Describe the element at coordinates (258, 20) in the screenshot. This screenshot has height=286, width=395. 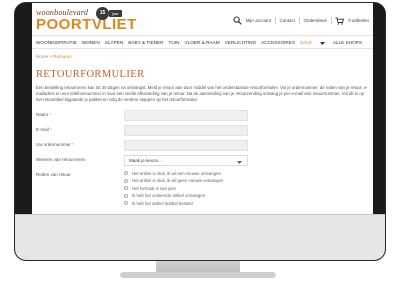
I see `link-account: Mijn account` at that location.